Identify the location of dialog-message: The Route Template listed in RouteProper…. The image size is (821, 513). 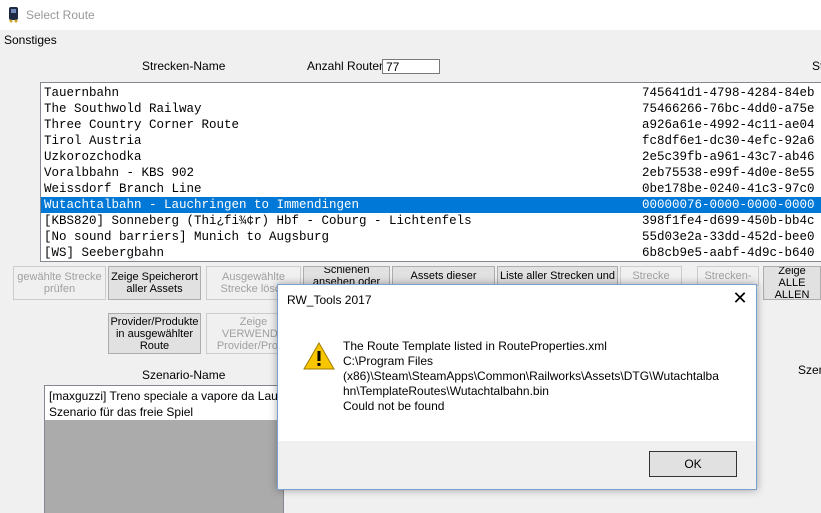
(531, 376).